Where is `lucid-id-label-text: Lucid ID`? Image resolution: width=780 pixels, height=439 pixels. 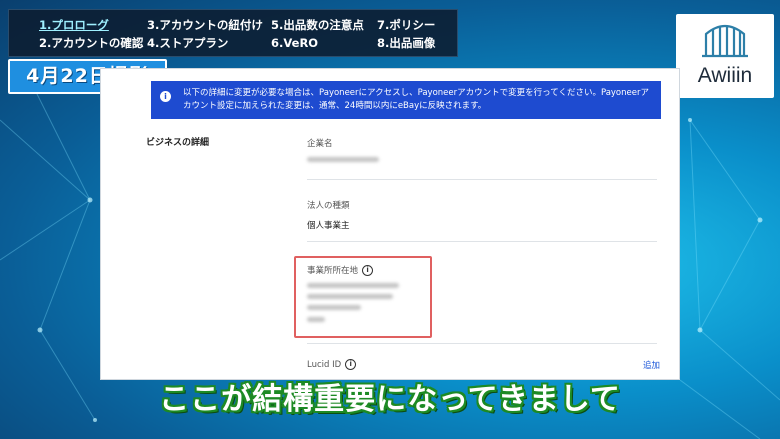
lucid-id-label-text: Lucid ID is located at coordinates (324, 365).